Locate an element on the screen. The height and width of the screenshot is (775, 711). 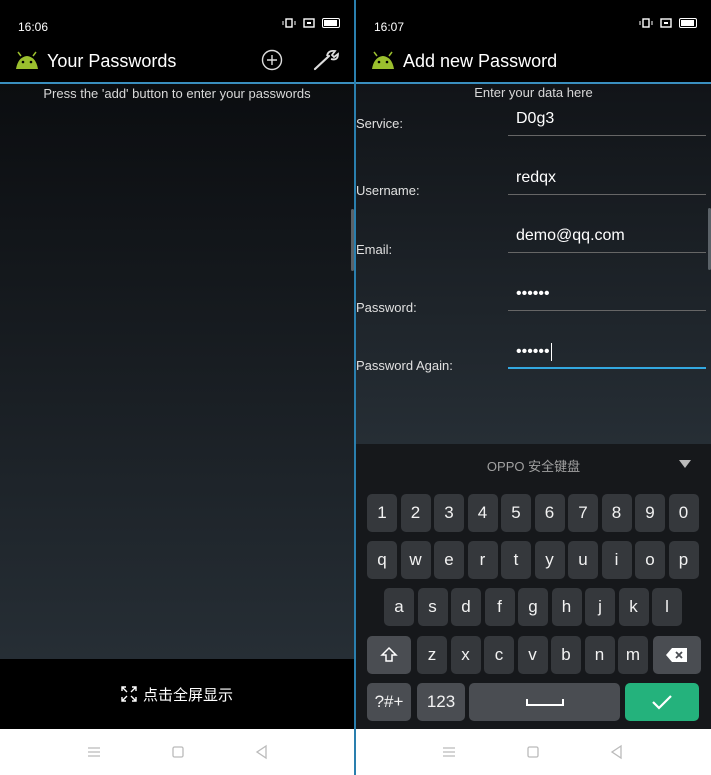
key-b: b is located at coordinates (566, 655).